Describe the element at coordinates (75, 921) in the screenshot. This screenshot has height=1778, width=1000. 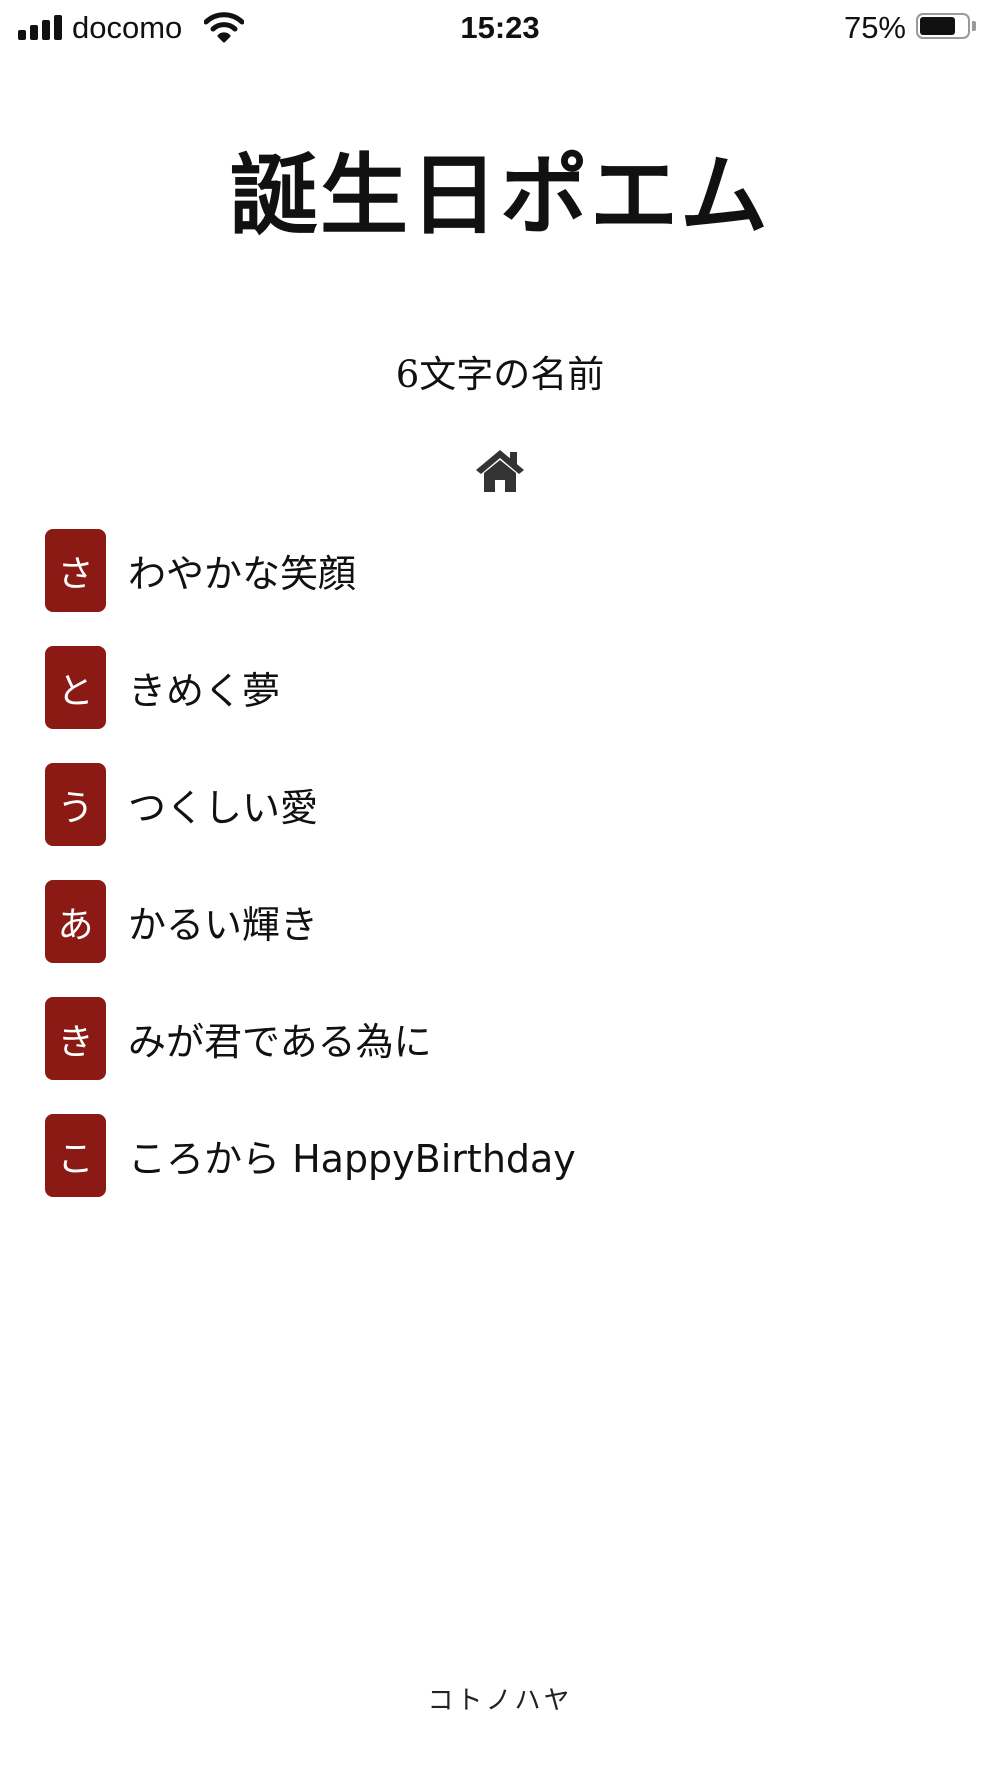
I see `initial-badge: あ` at that location.